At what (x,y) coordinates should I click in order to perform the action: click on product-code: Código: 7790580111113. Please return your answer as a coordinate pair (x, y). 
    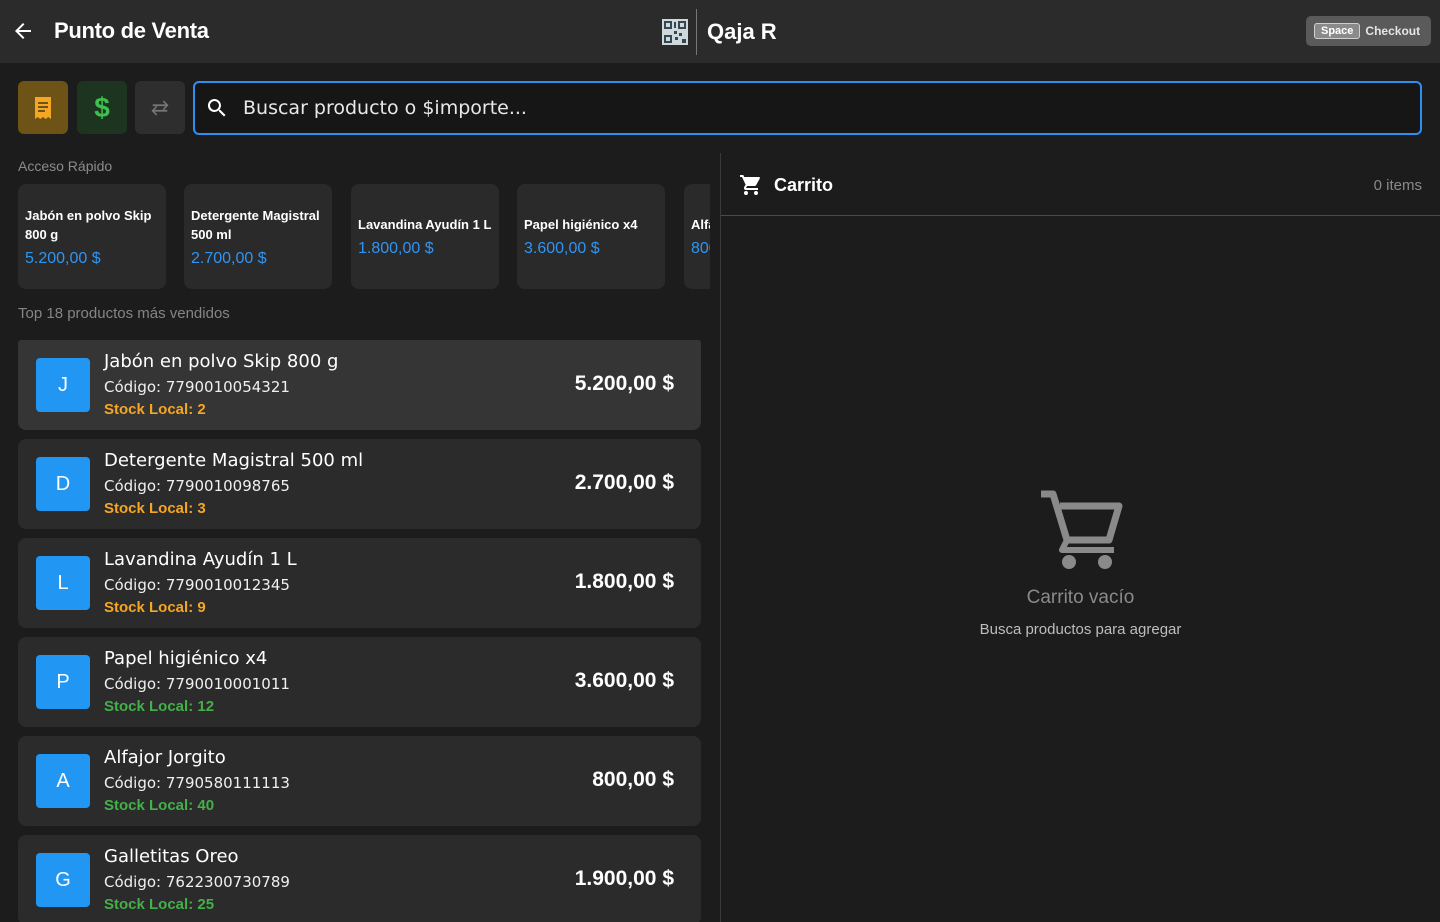
    Looking at the image, I should click on (197, 783).